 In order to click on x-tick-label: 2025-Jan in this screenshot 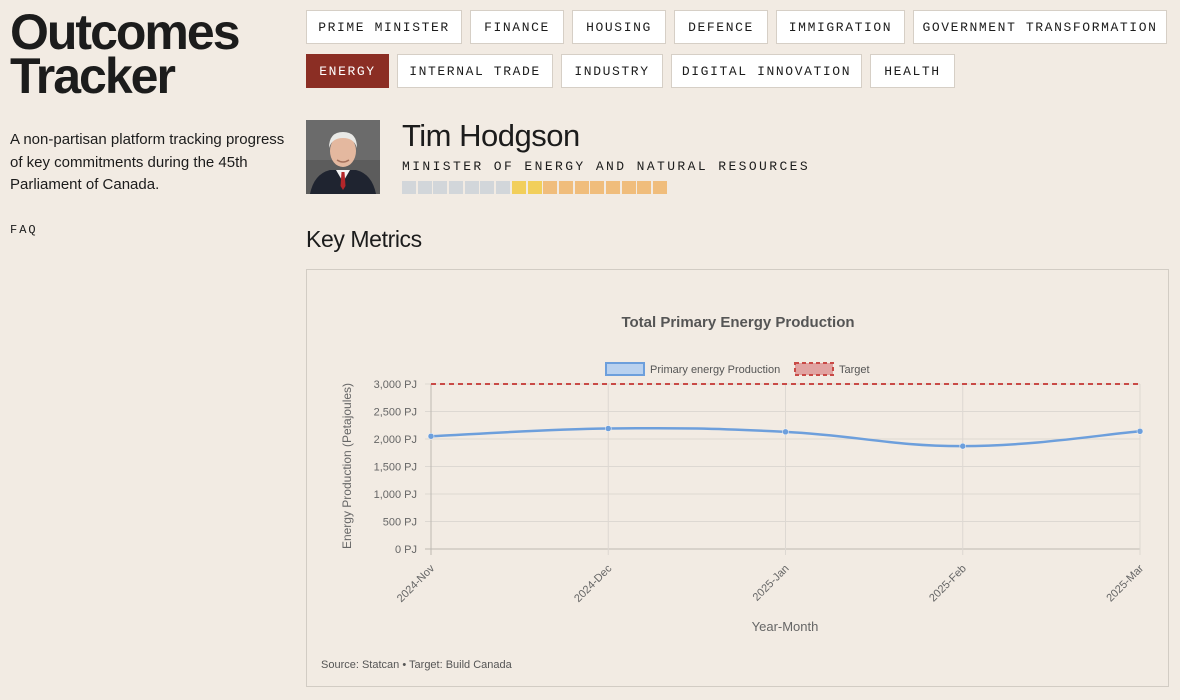, I will do `click(771, 583)`.